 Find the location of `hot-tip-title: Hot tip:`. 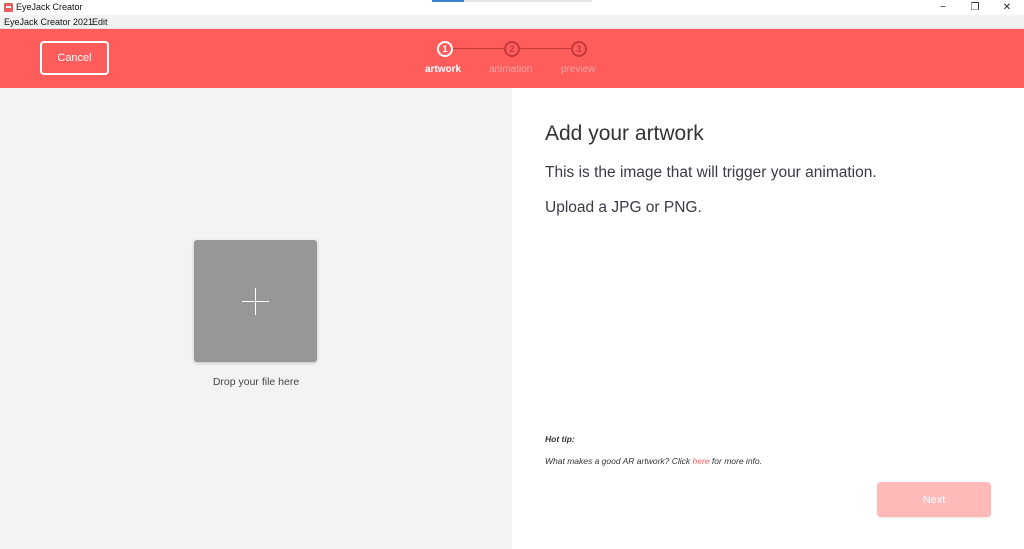

hot-tip-title: Hot tip: is located at coordinates (560, 439).